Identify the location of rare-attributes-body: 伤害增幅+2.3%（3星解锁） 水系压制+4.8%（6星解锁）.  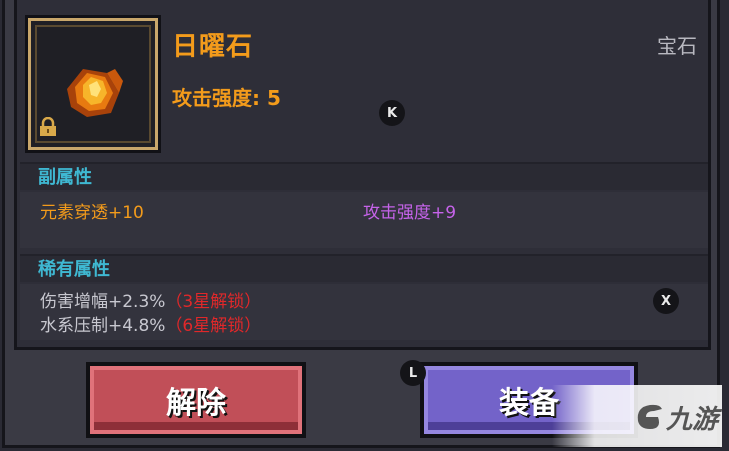
(364, 312).